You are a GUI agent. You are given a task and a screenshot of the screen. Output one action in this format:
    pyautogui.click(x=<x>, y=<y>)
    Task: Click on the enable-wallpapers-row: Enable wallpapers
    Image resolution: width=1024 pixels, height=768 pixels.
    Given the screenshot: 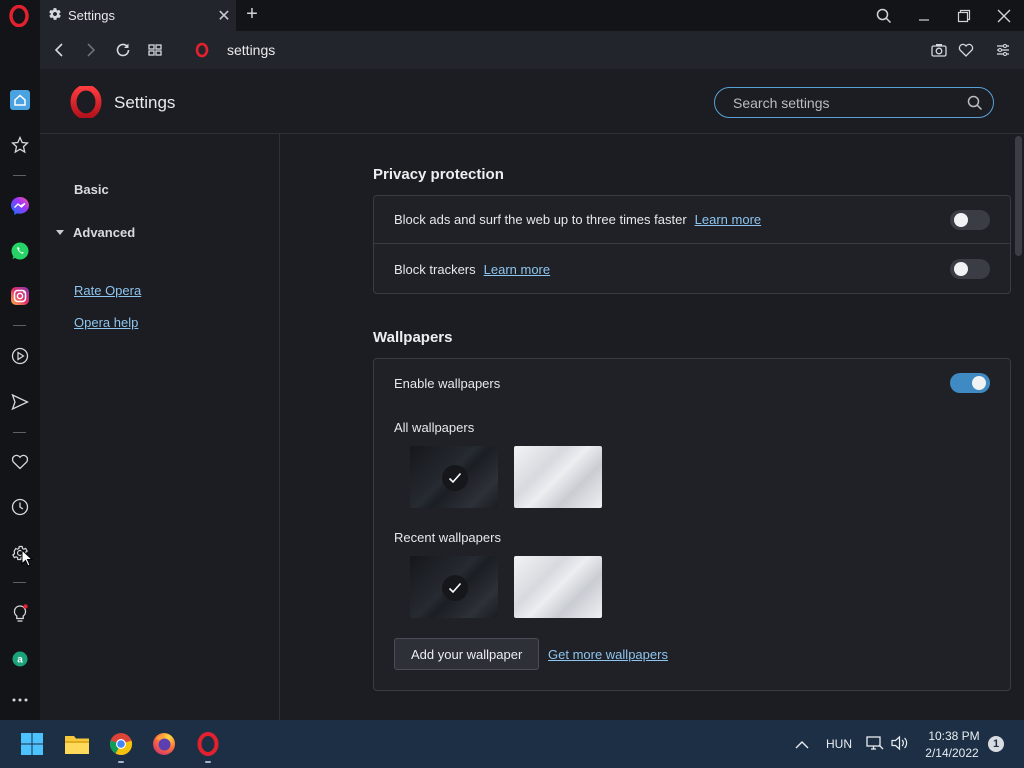 What is the action you would take?
    pyautogui.click(x=692, y=383)
    